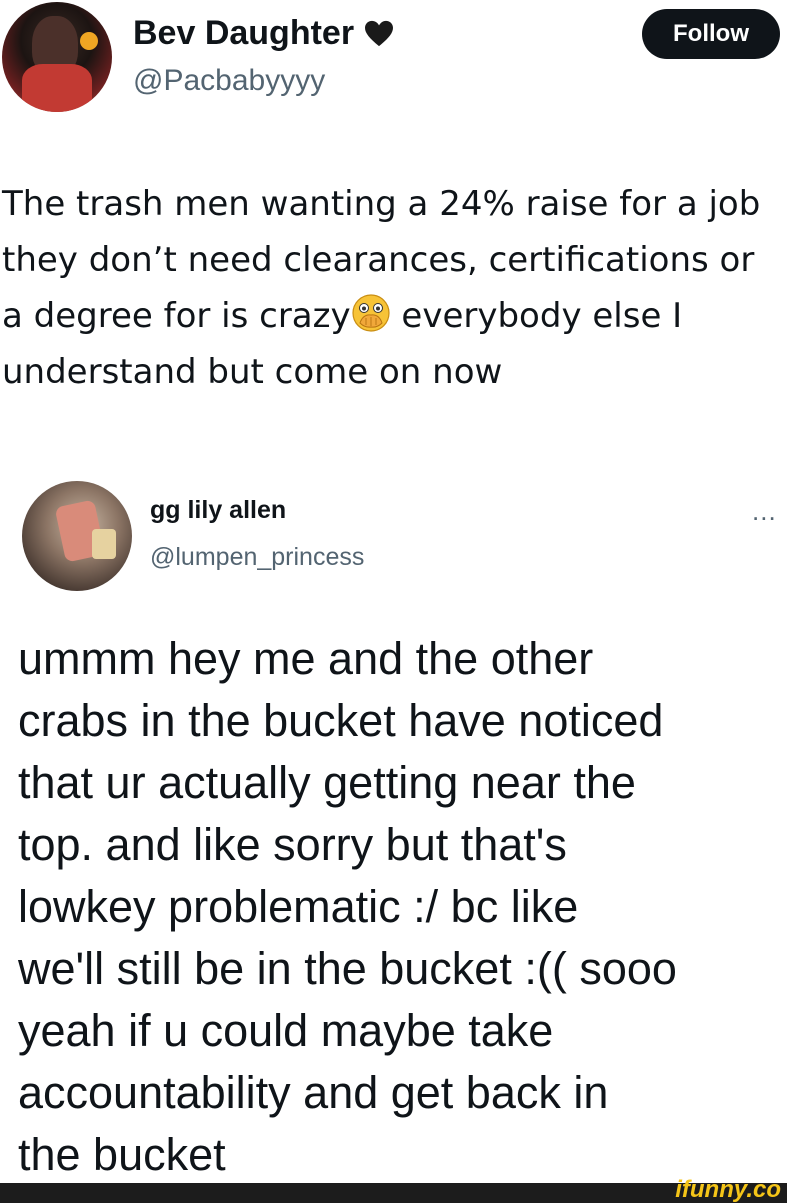 This screenshot has height=1204, width=787. Describe the element at coordinates (218, 510) in the screenshot. I see `tweet2-display-name: gg lily allen` at that location.